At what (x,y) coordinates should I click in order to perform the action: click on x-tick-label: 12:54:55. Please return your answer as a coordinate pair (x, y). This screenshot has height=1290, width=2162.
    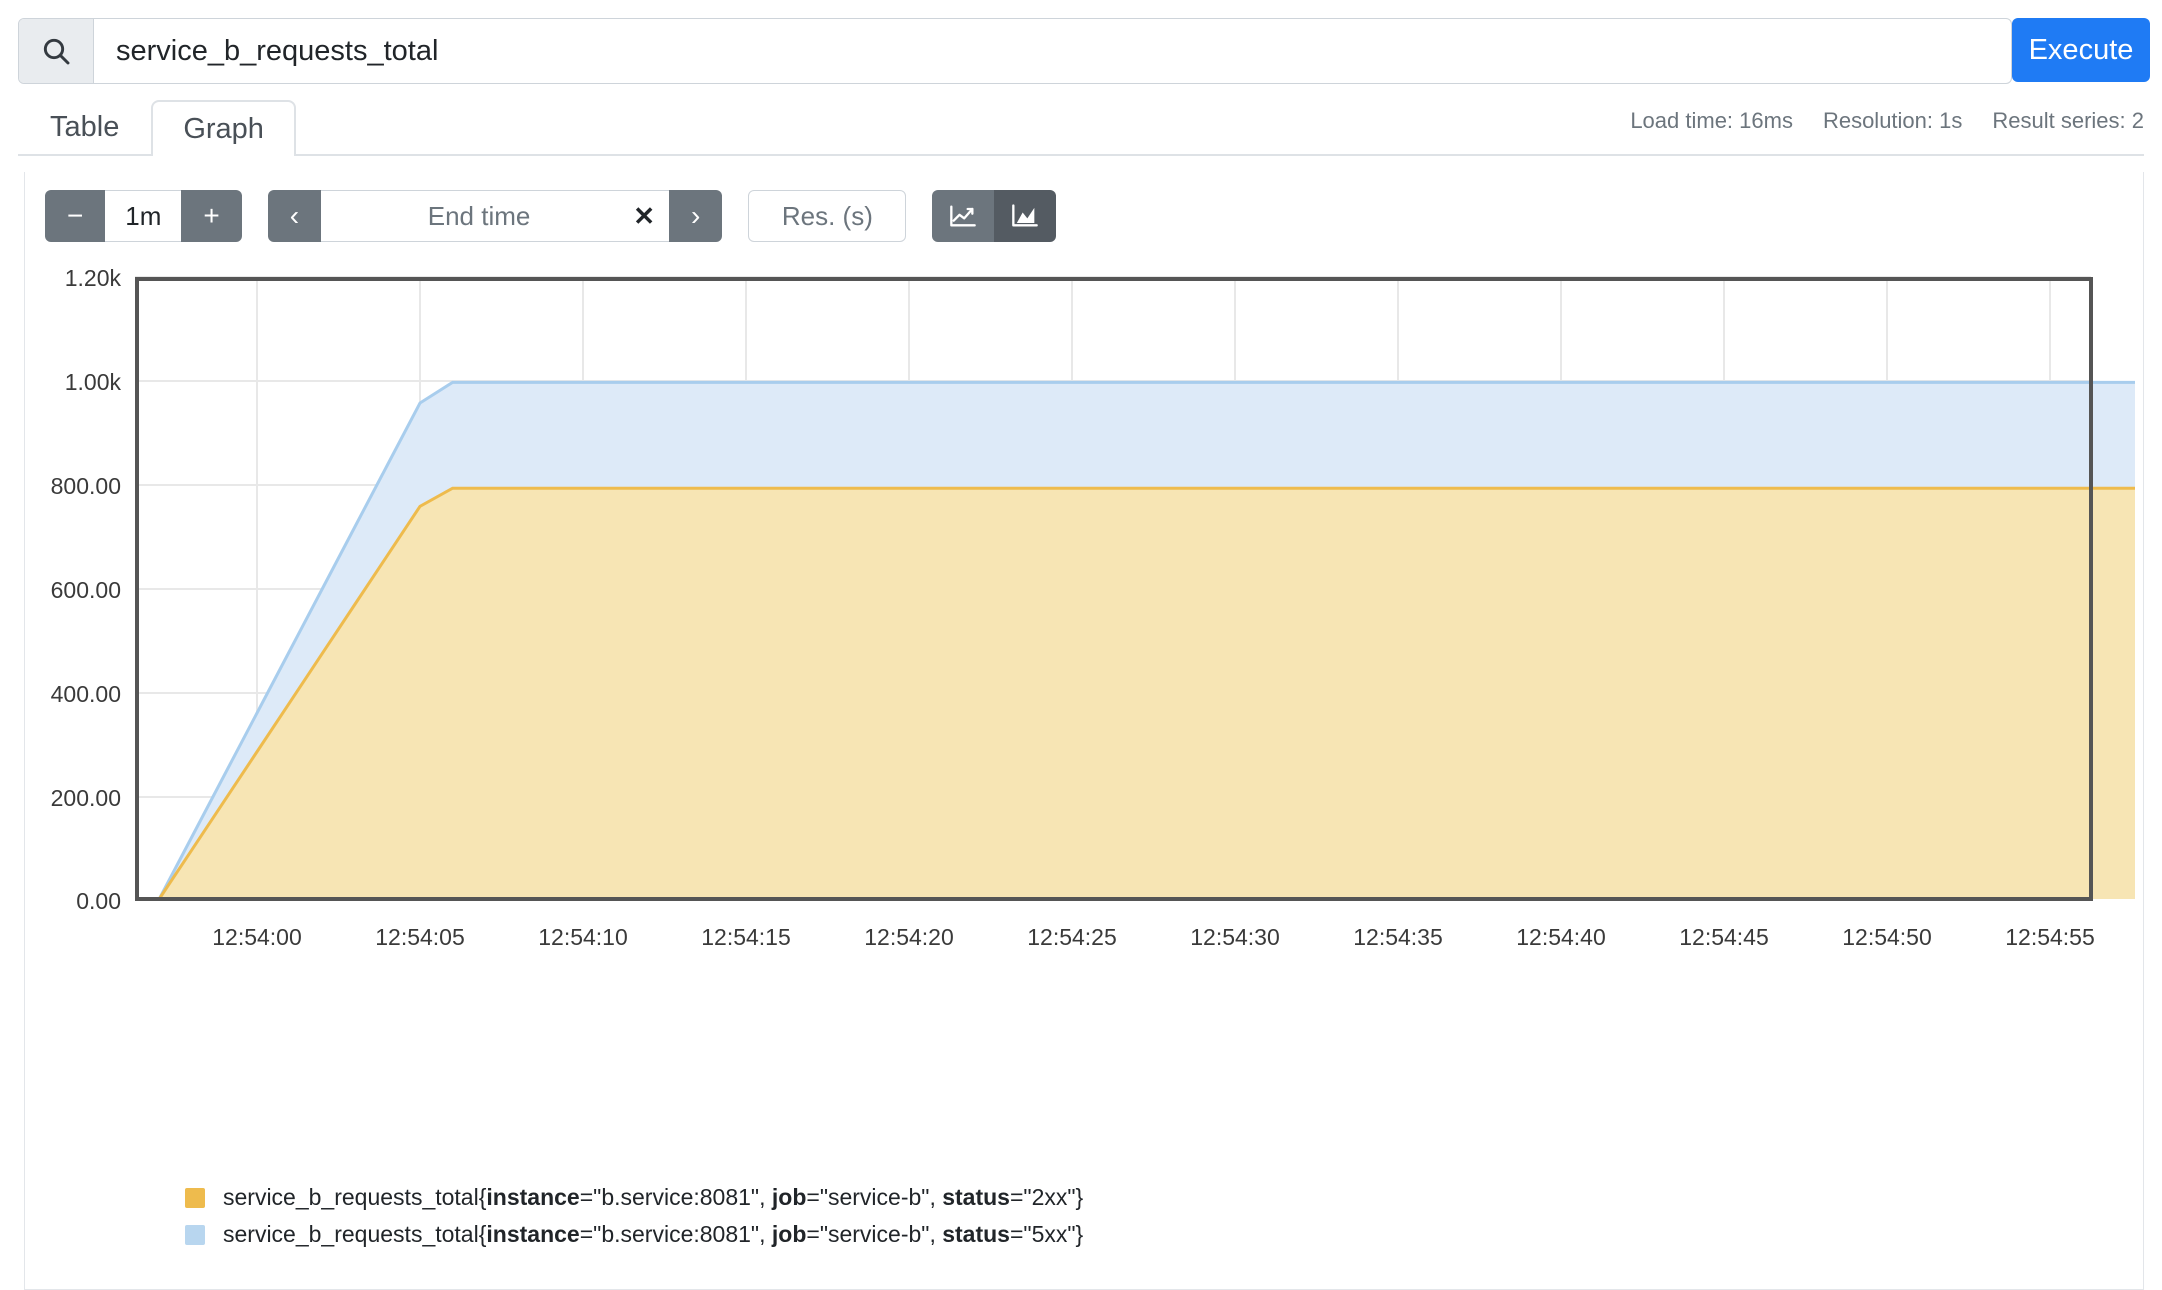
    Looking at the image, I should click on (2050, 937).